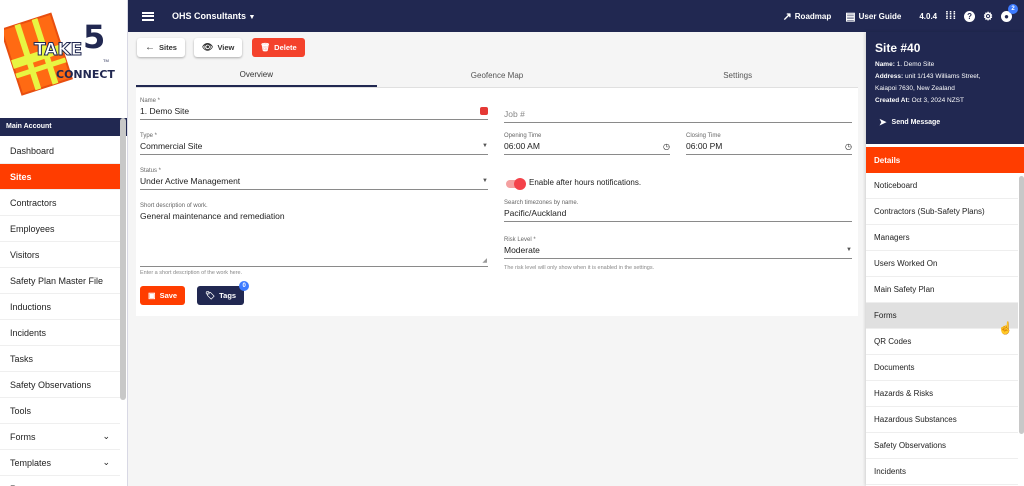  Describe the element at coordinates (223, 293) in the screenshot. I see `tags-button: 🏷 Tags 0` at that location.